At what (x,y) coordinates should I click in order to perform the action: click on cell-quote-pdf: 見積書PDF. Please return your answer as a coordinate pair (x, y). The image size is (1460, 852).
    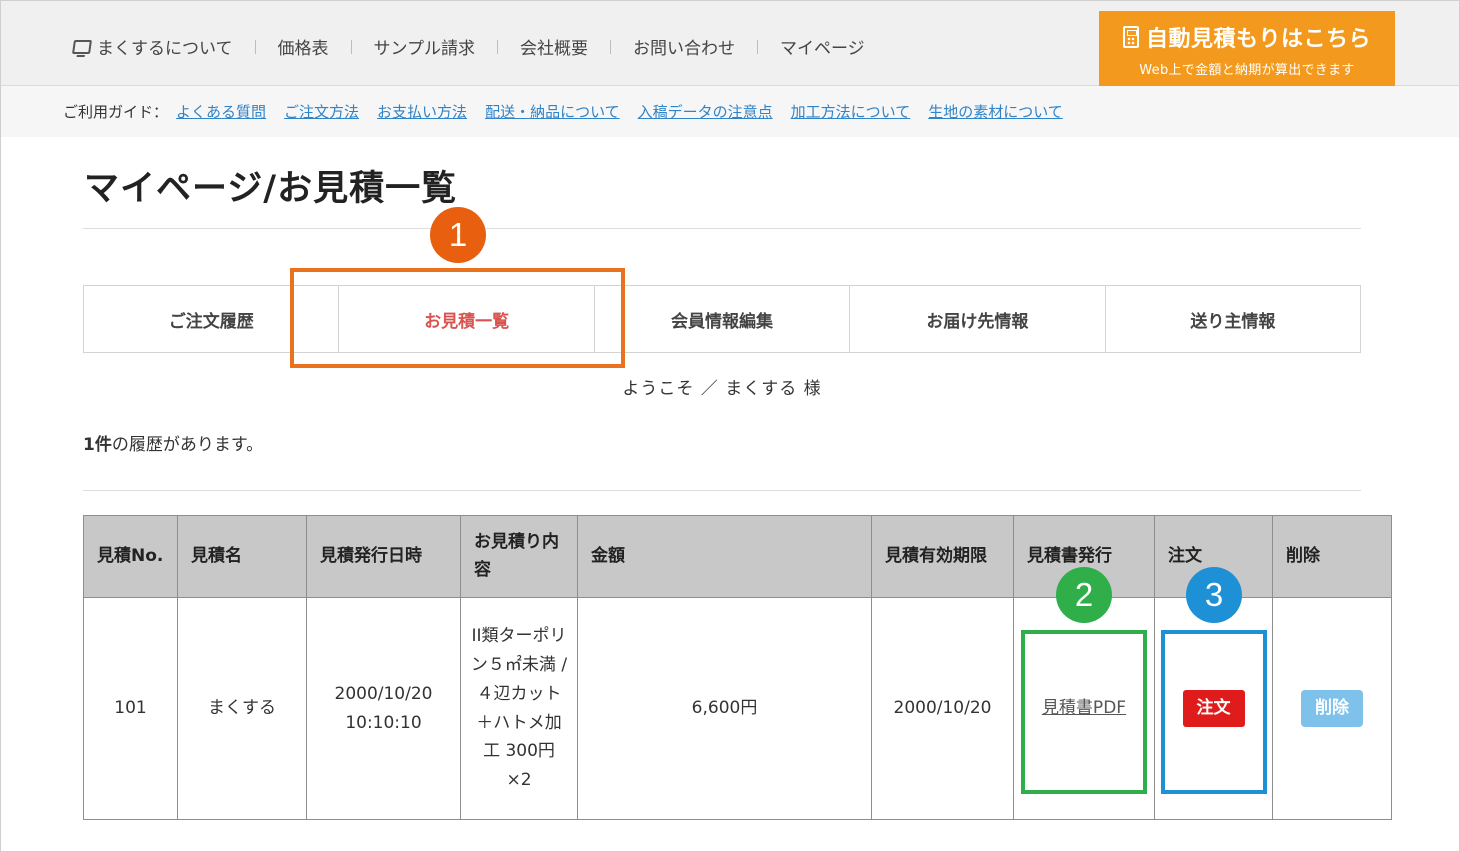
    Looking at the image, I should click on (1084, 708).